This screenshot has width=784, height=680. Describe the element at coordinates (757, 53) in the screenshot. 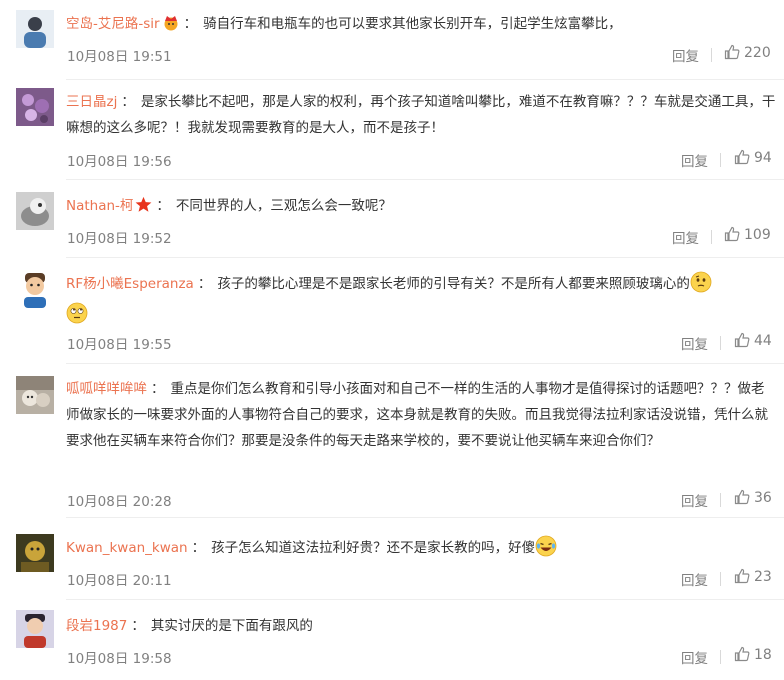

I see `like-count: 220` at that location.